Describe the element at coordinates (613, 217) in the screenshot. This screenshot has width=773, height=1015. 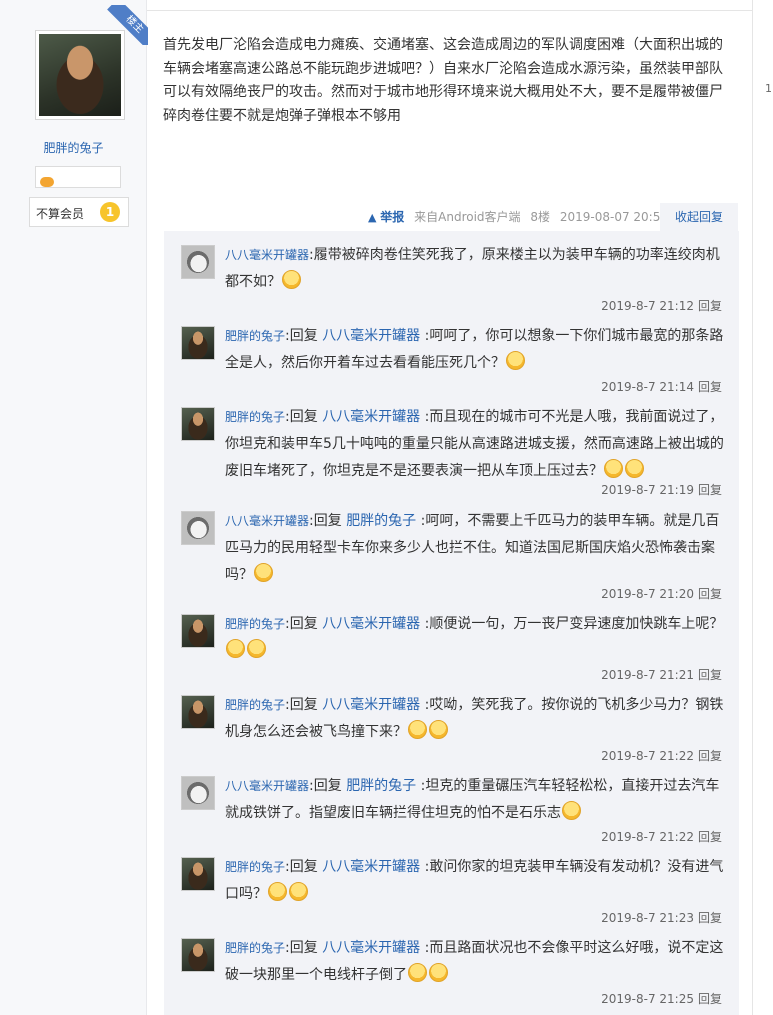
I see `post-datetime: 2019-08-07 20:57` at that location.